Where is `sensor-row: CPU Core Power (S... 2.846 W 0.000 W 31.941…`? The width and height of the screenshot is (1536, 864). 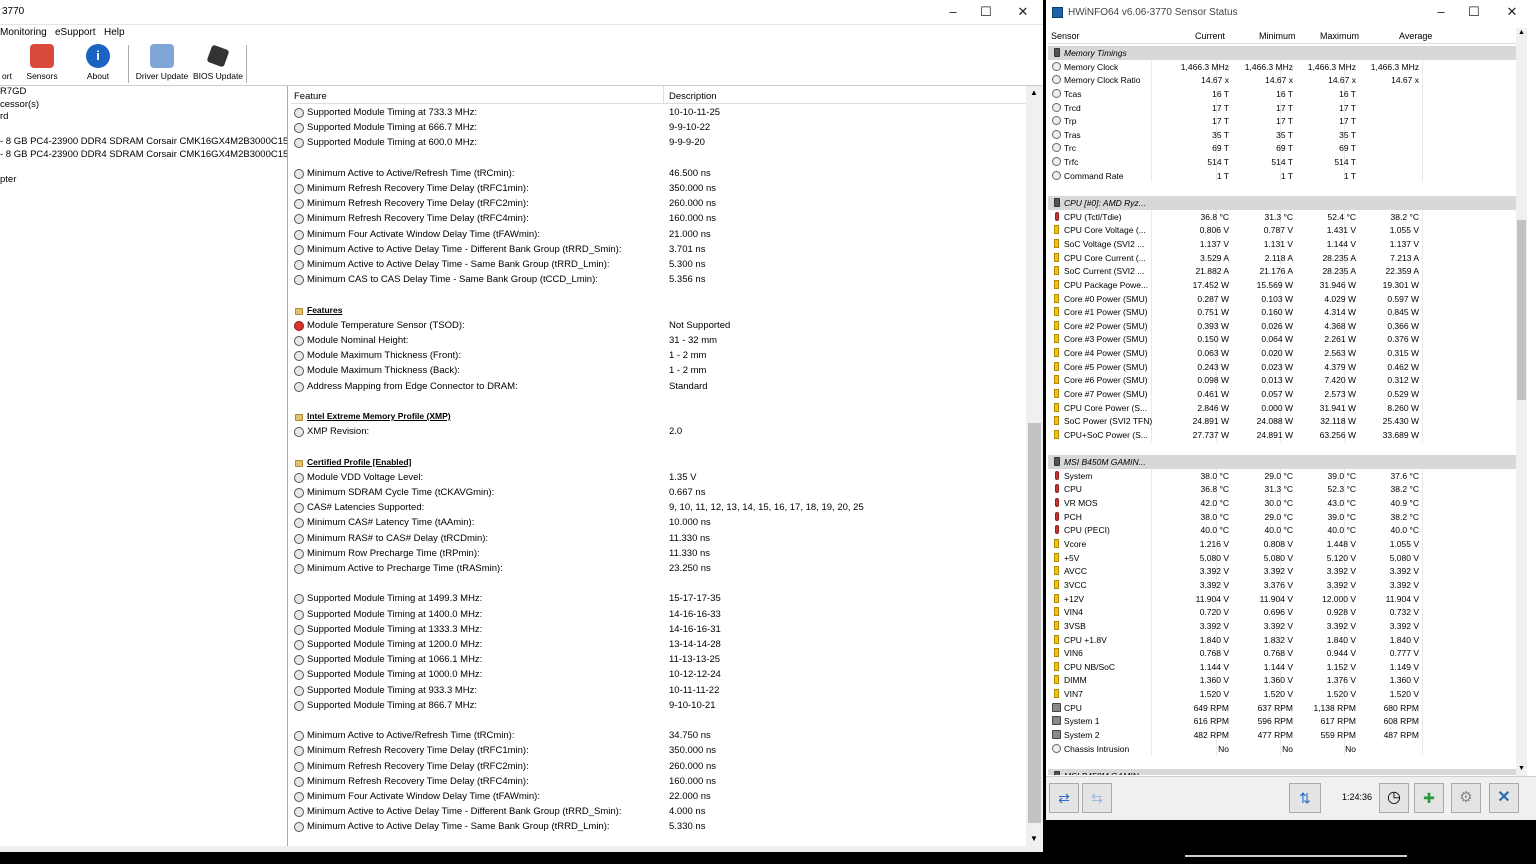 sensor-row: CPU Core Power (S... 2.846 W 0.000 W 31.941… is located at coordinates (1285, 408).